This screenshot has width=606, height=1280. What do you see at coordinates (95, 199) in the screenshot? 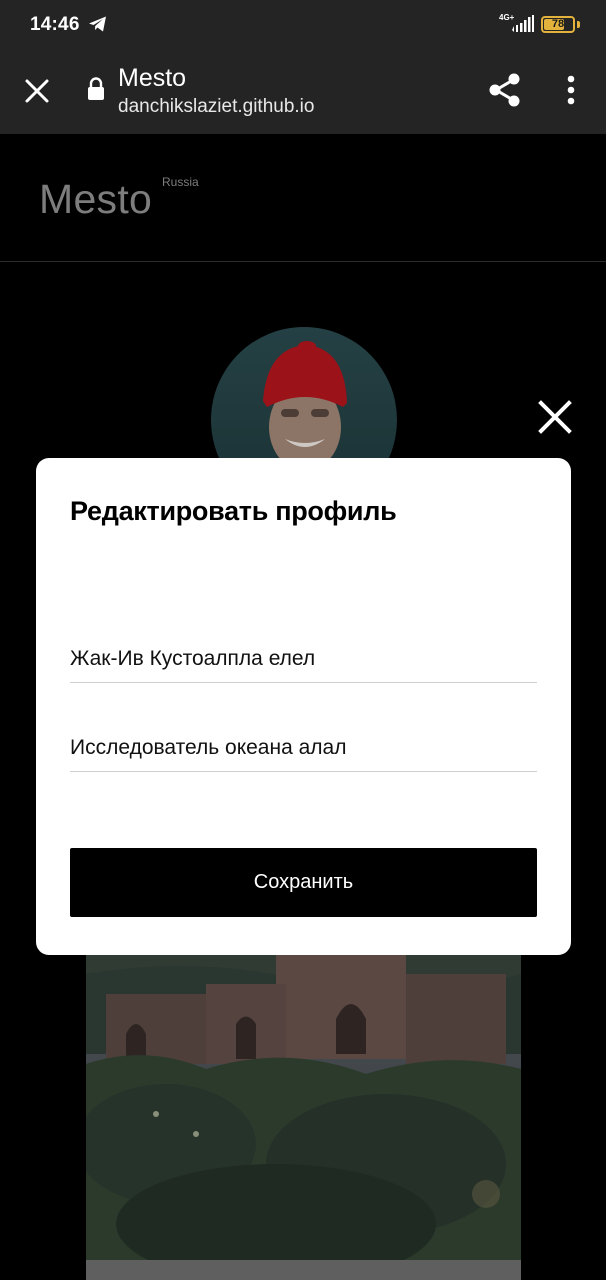
I see `site-logo: Mesto` at bounding box center [95, 199].